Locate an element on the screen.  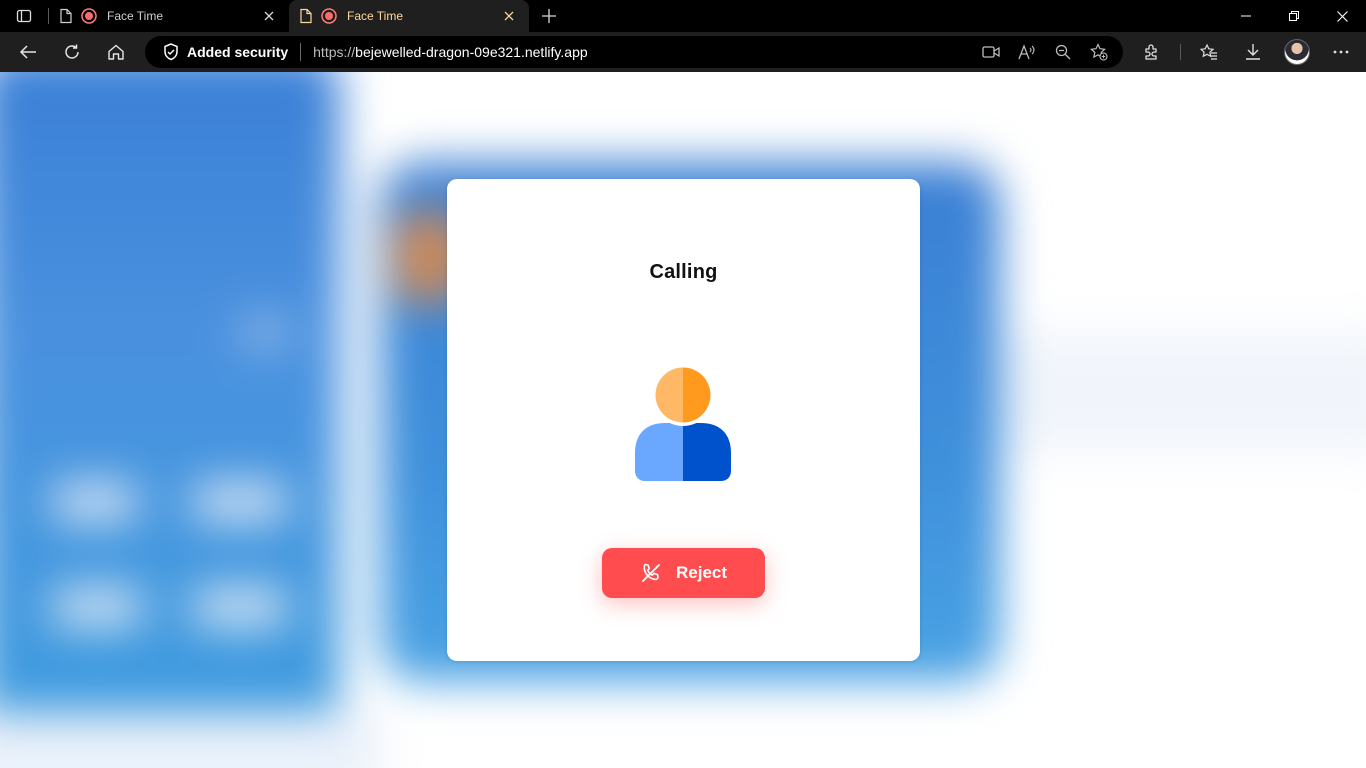
more-icon is located at coordinates (1341, 52).